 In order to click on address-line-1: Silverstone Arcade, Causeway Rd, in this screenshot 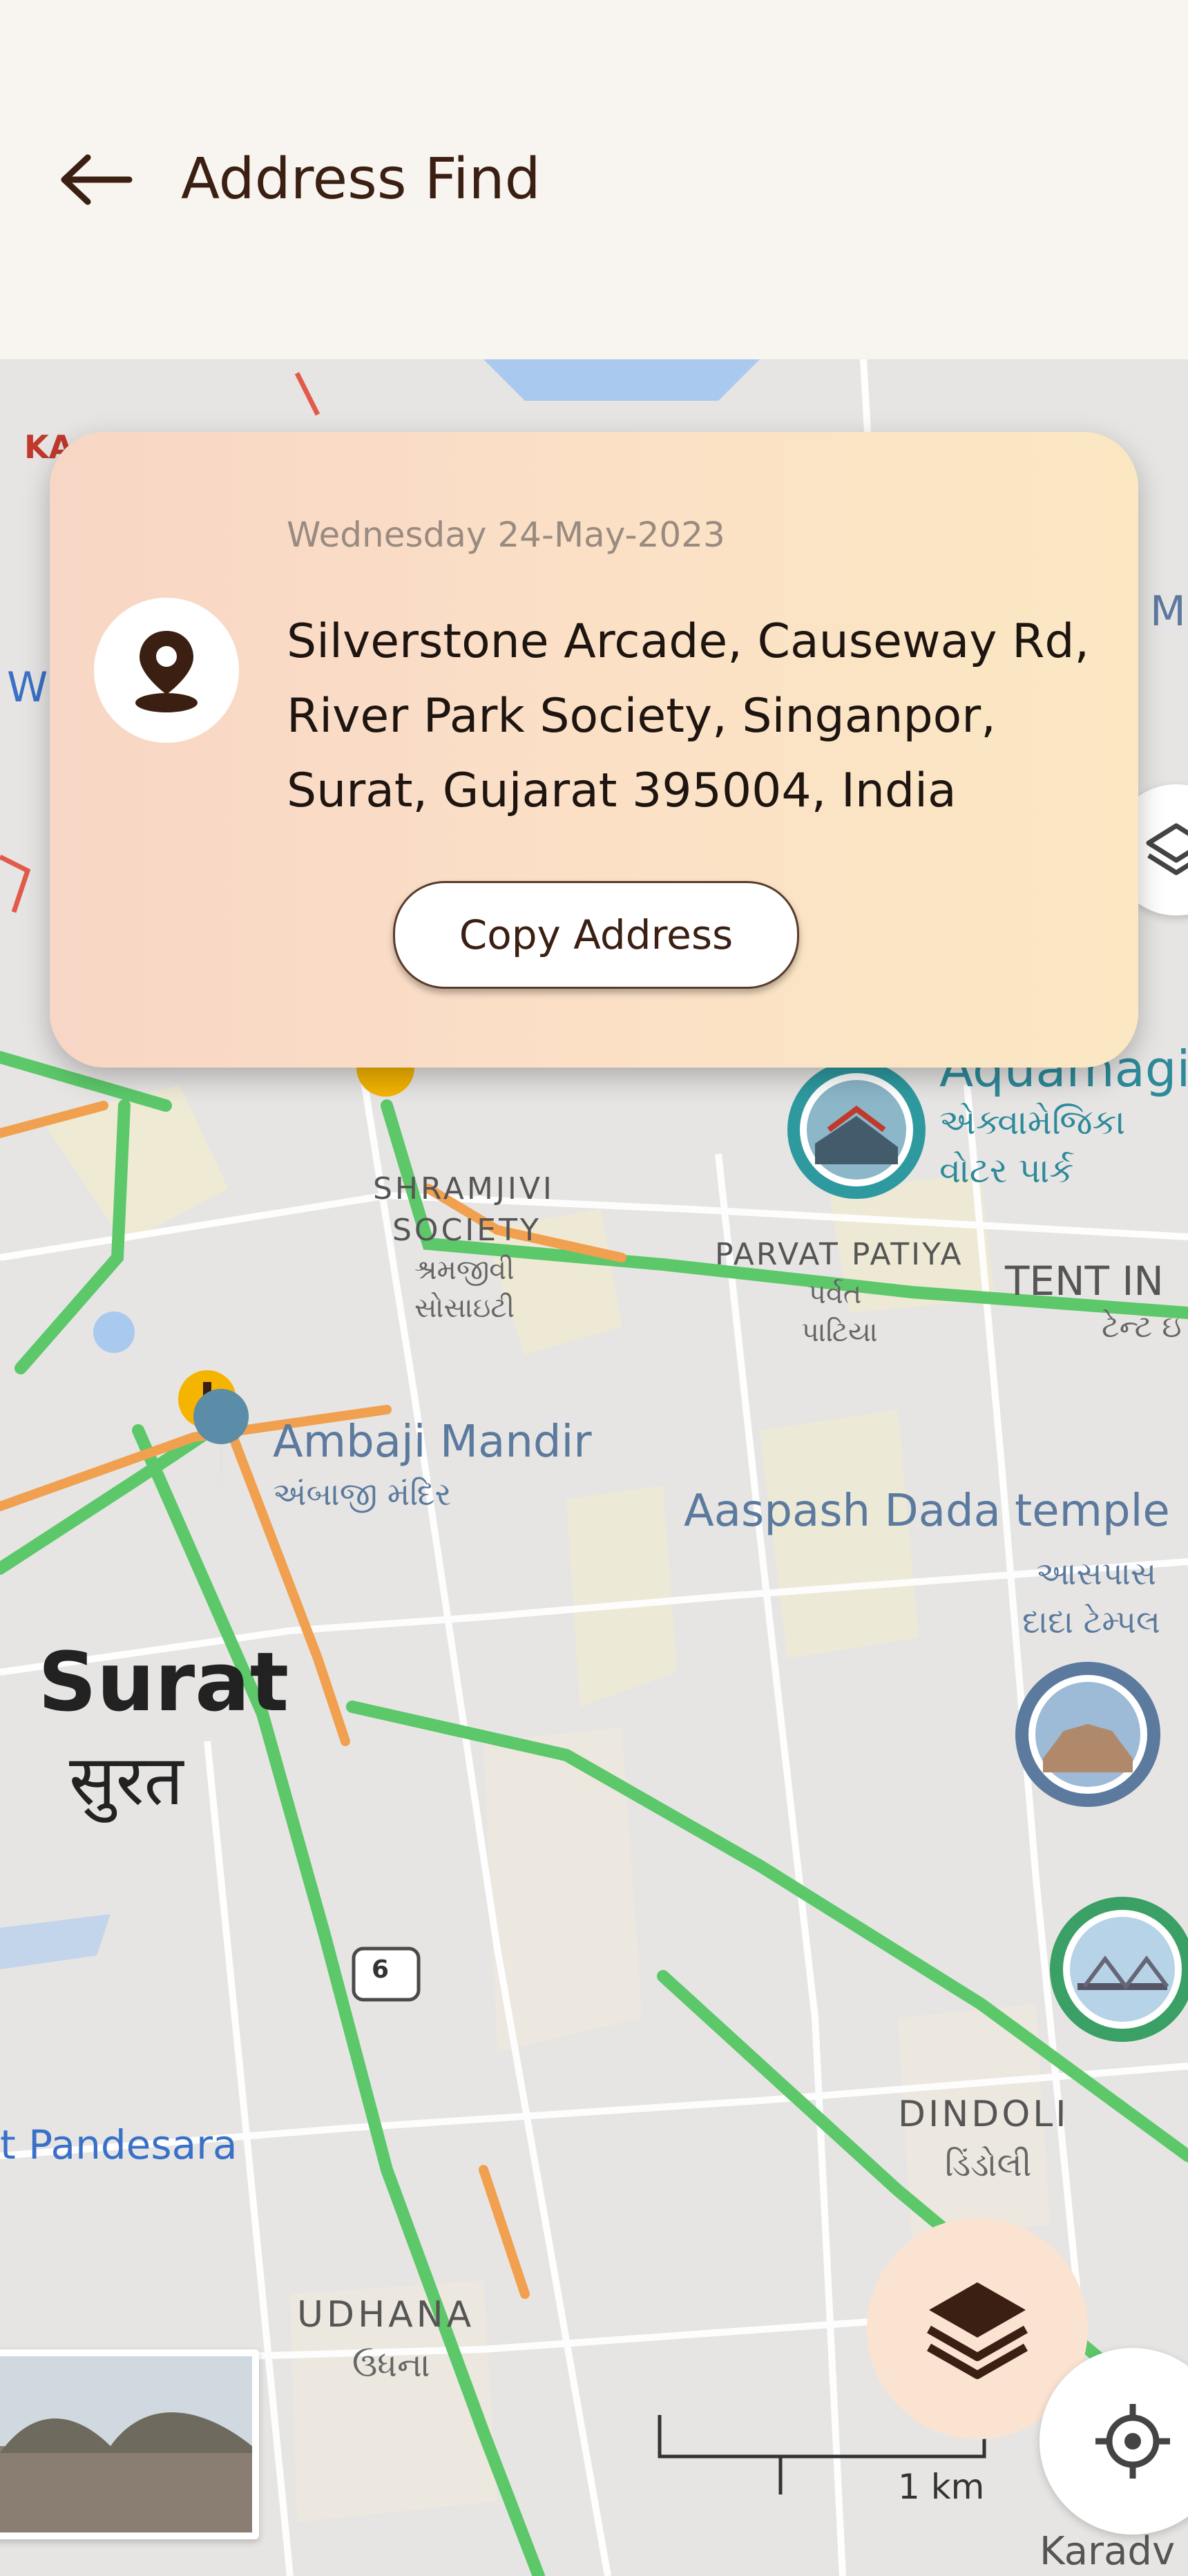, I will do `click(688, 641)`.